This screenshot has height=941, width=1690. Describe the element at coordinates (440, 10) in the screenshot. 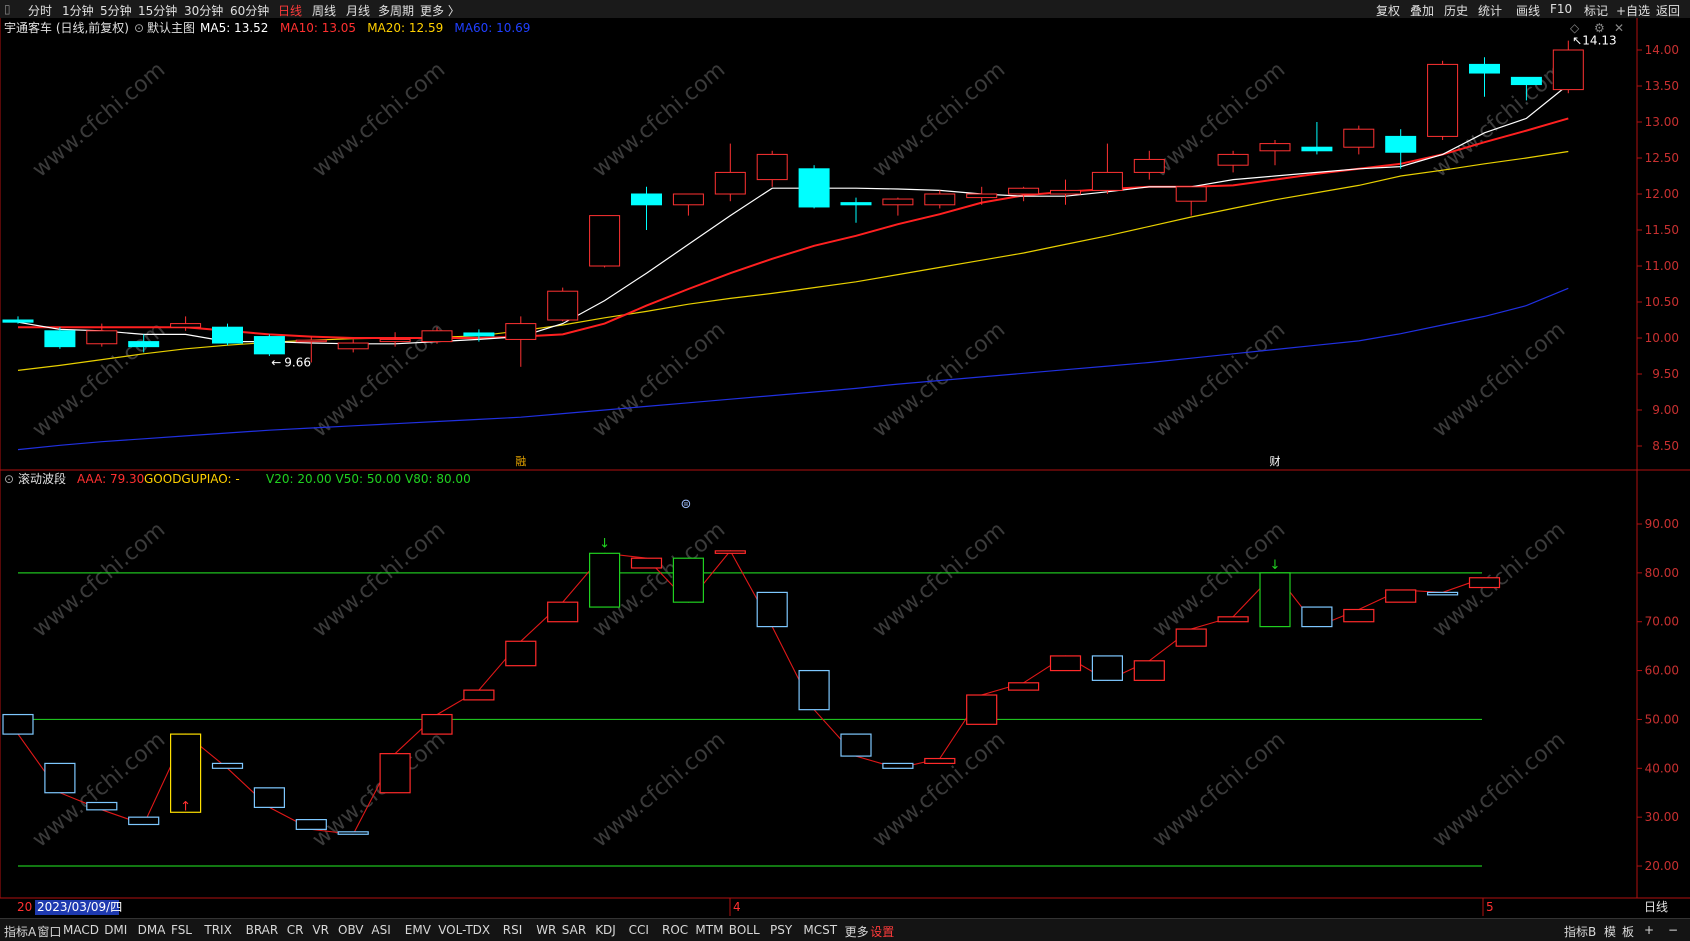

I see `period-tab-10: 更多 〉` at that location.